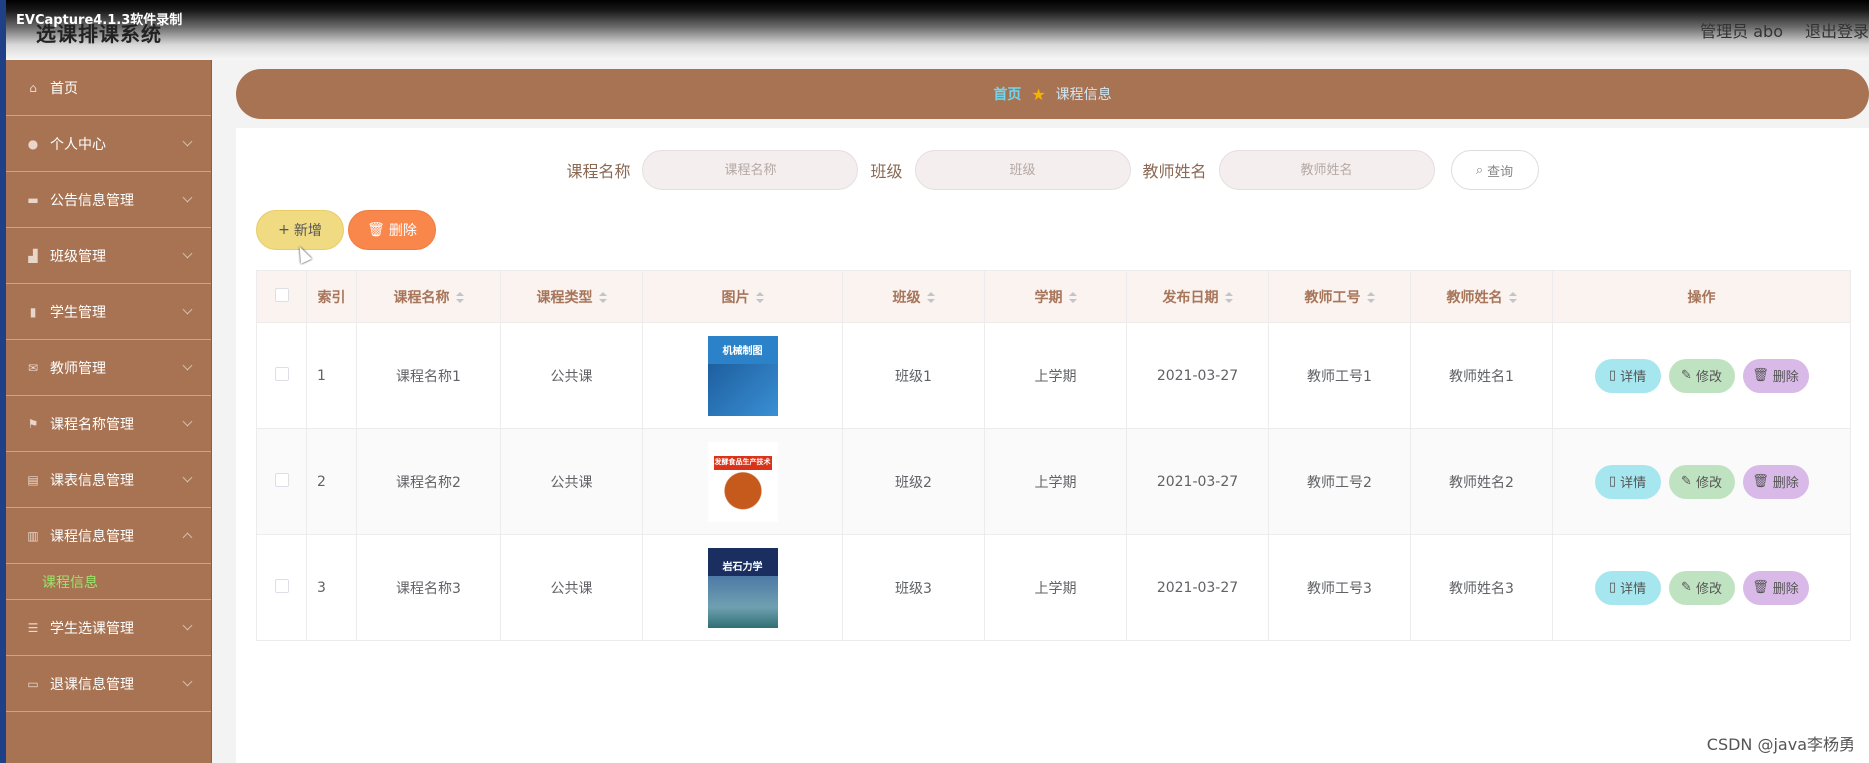 This screenshot has width=1869, height=763. I want to click on cell-image: 机械制图, so click(742, 375).